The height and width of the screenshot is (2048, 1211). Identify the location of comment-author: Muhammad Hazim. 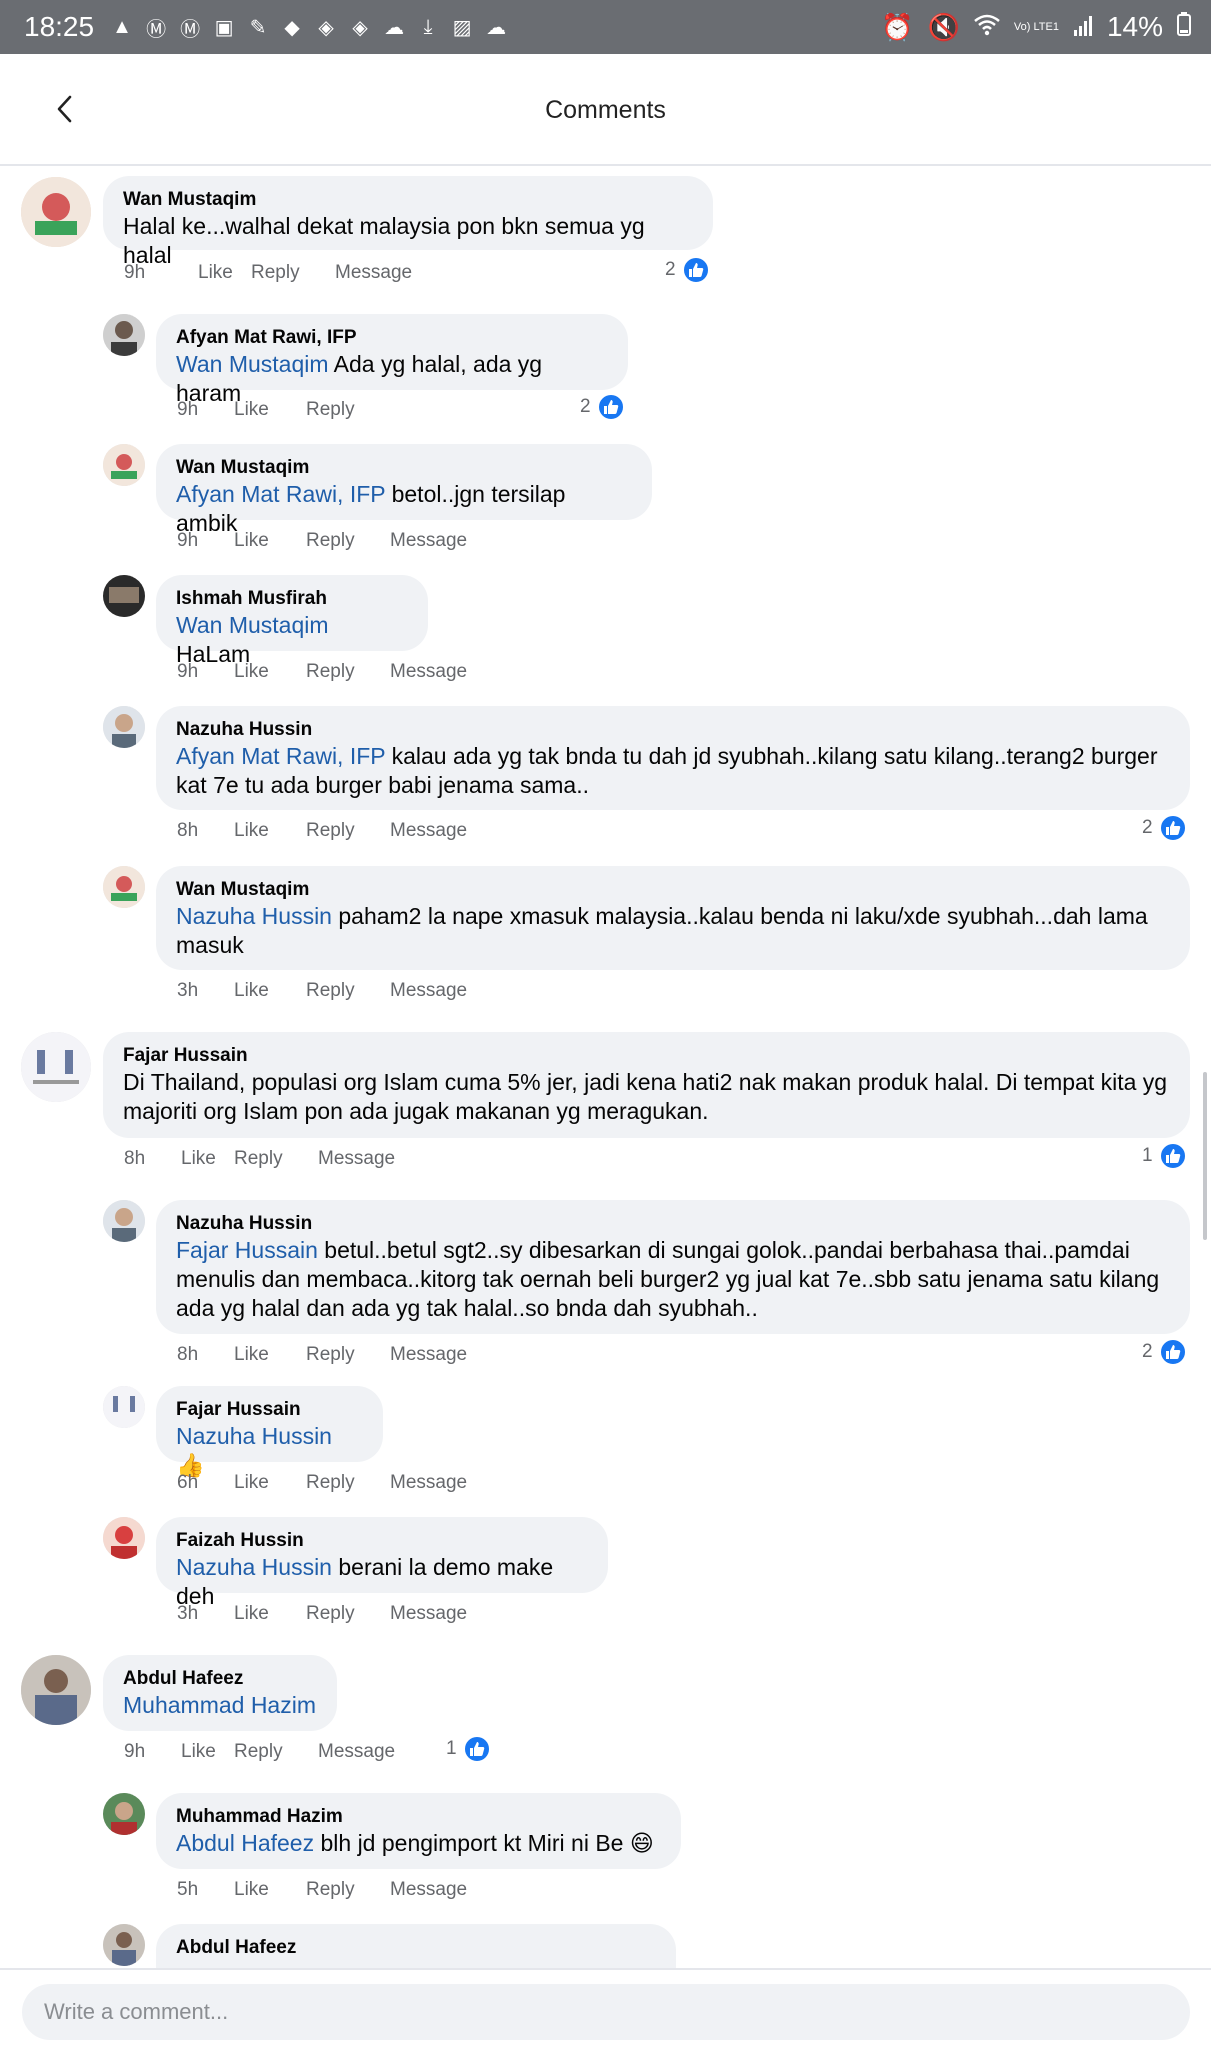
(418, 1817).